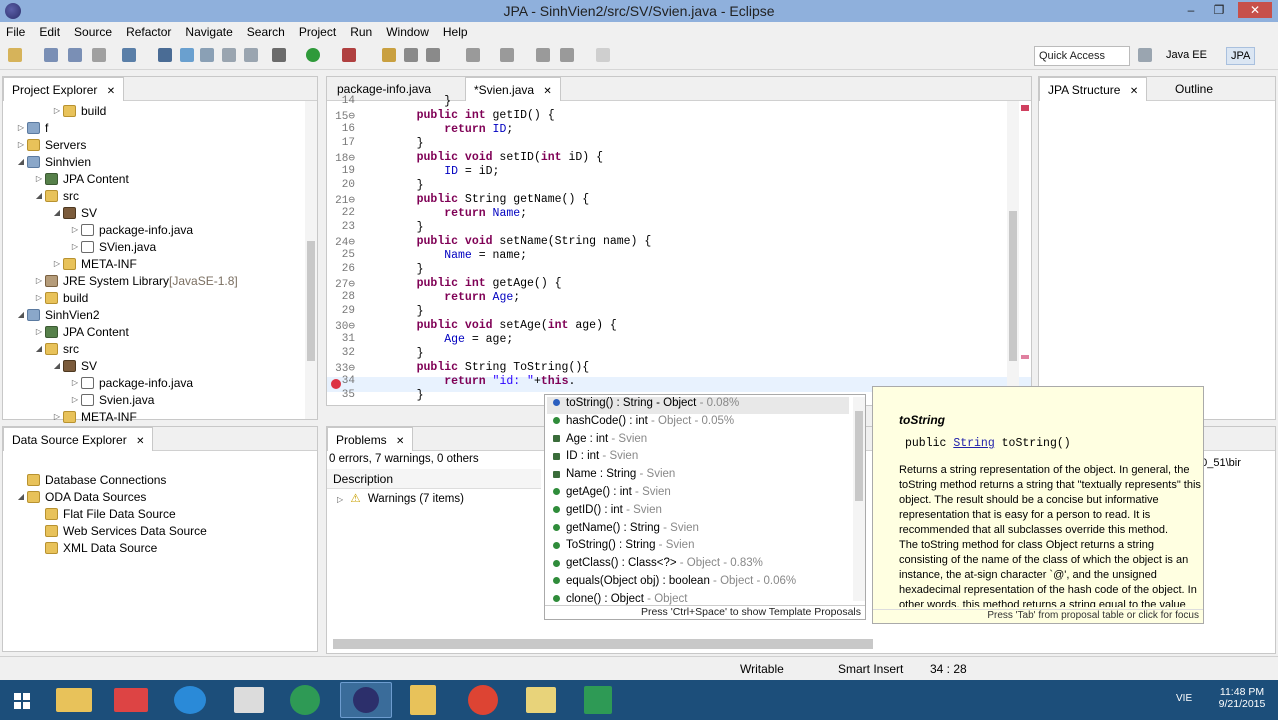  I want to click on code-line: return "id: "+this., so click(482, 381).